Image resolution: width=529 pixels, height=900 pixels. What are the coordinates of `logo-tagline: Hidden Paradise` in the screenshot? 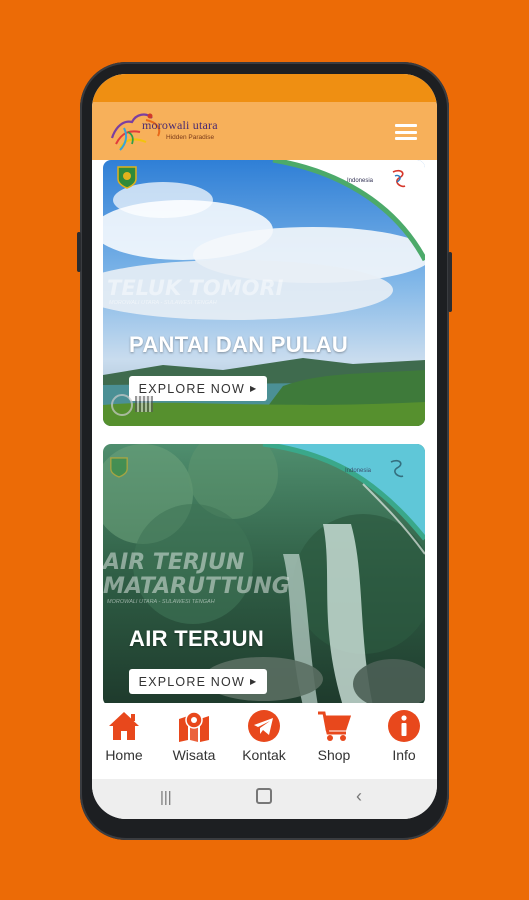 It's located at (190, 137).